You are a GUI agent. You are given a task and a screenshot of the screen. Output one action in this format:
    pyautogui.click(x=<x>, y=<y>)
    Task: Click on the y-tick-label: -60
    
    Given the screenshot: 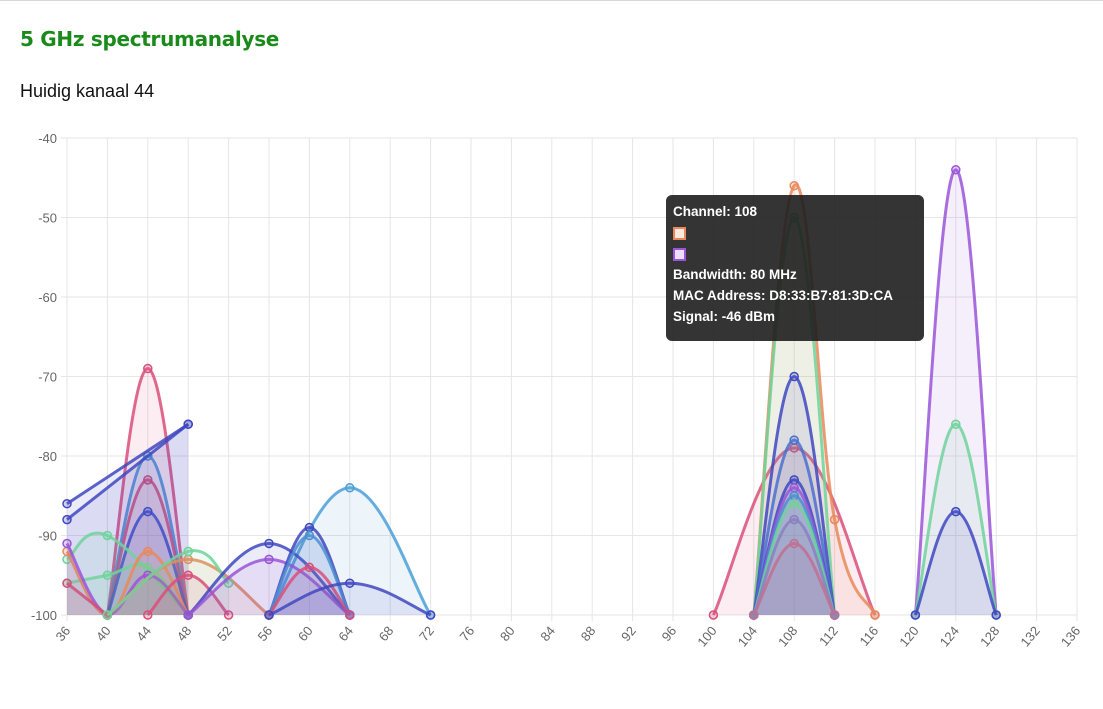 What is the action you would take?
    pyautogui.click(x=47, y=297)
    